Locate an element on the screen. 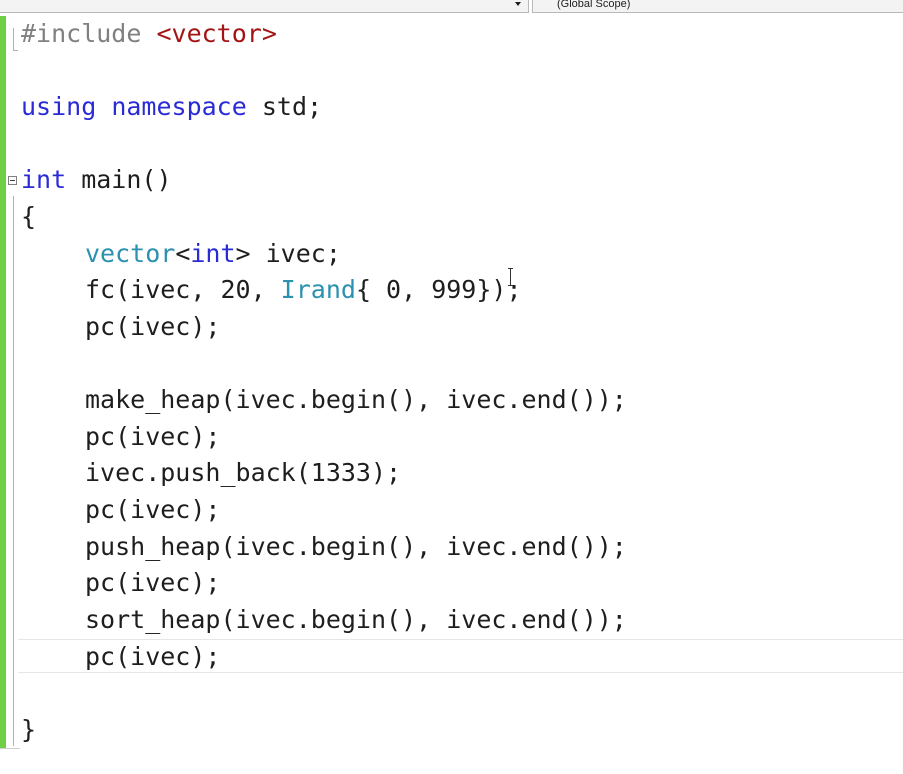 This screenshot has width=903, height=774. include-header: <vector> is located at coordinates (216, 33).